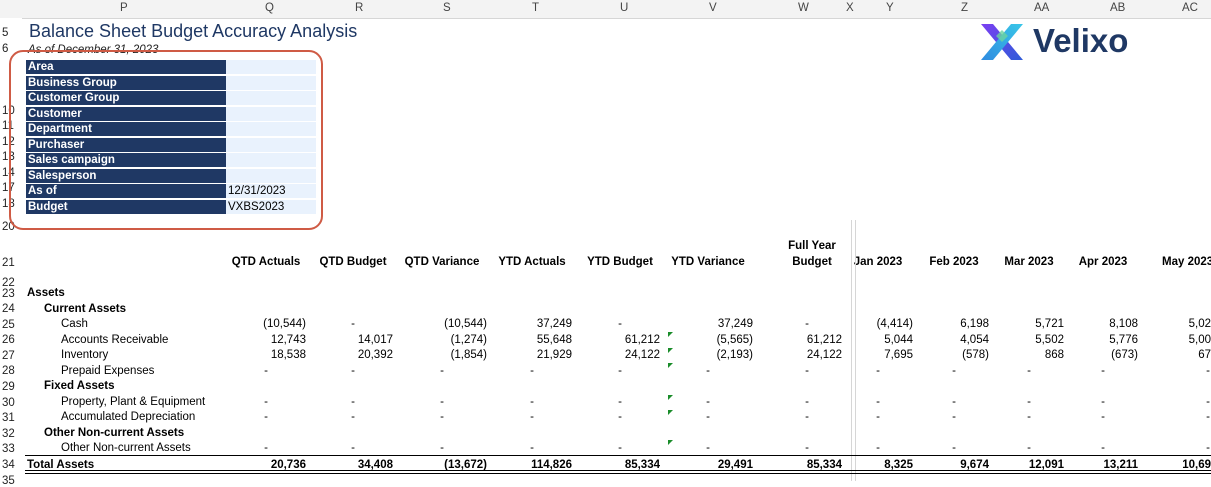 The width and height of the screenshot is (1211, 487). I want to click on row-label: Fixed Assets, so click(79, 386).